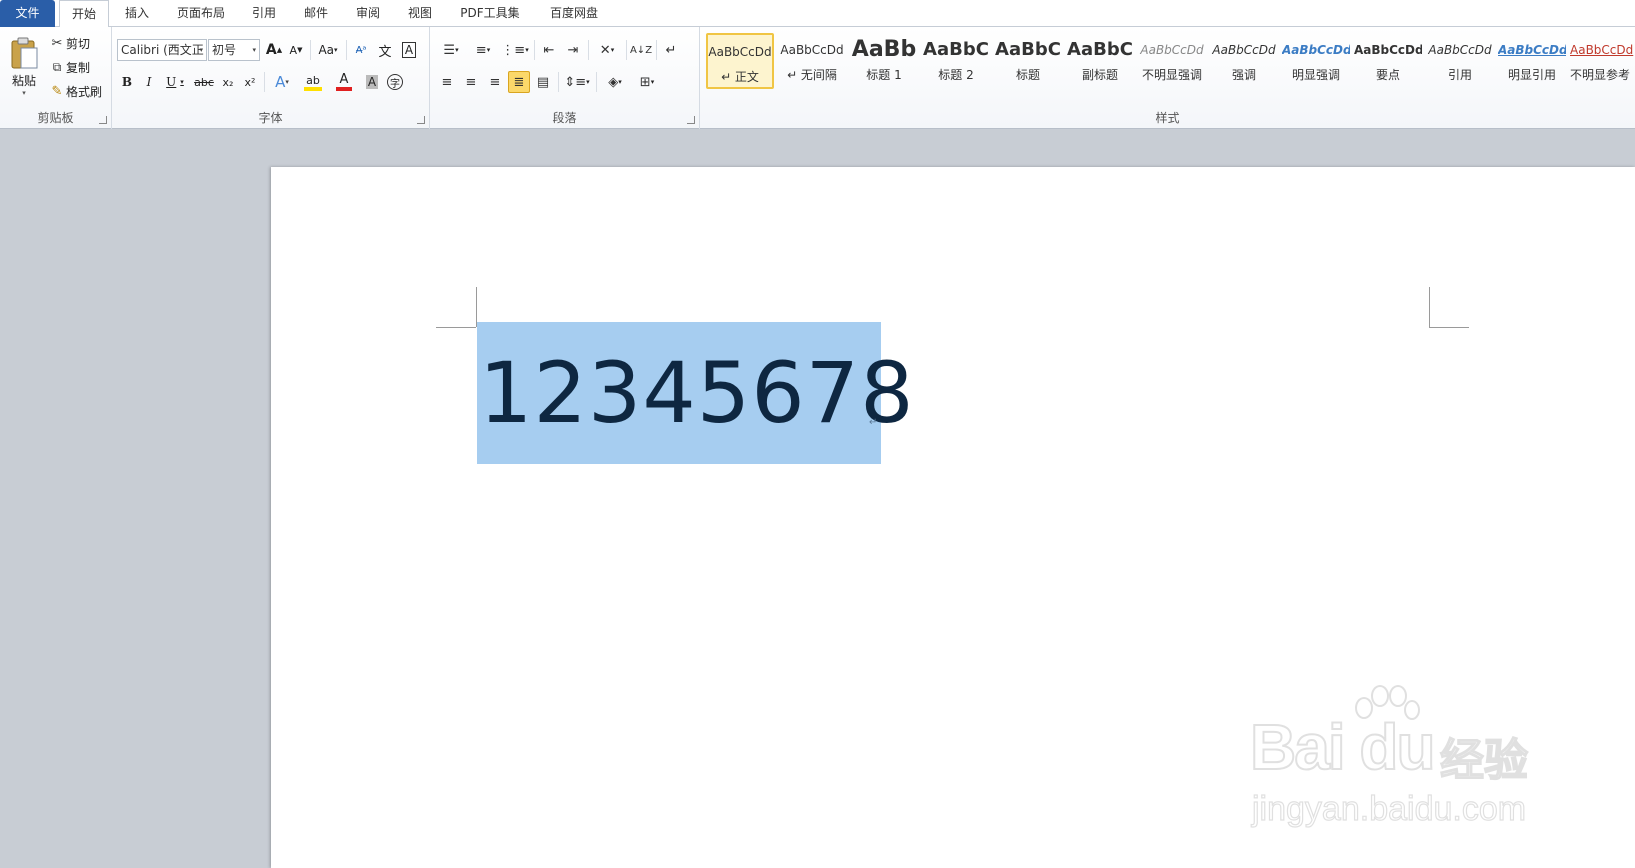  What do you see at coordinates (1531, 75) in the screenshot?
I see `style-name: 明显引用` at bounding box center [1531, 75].